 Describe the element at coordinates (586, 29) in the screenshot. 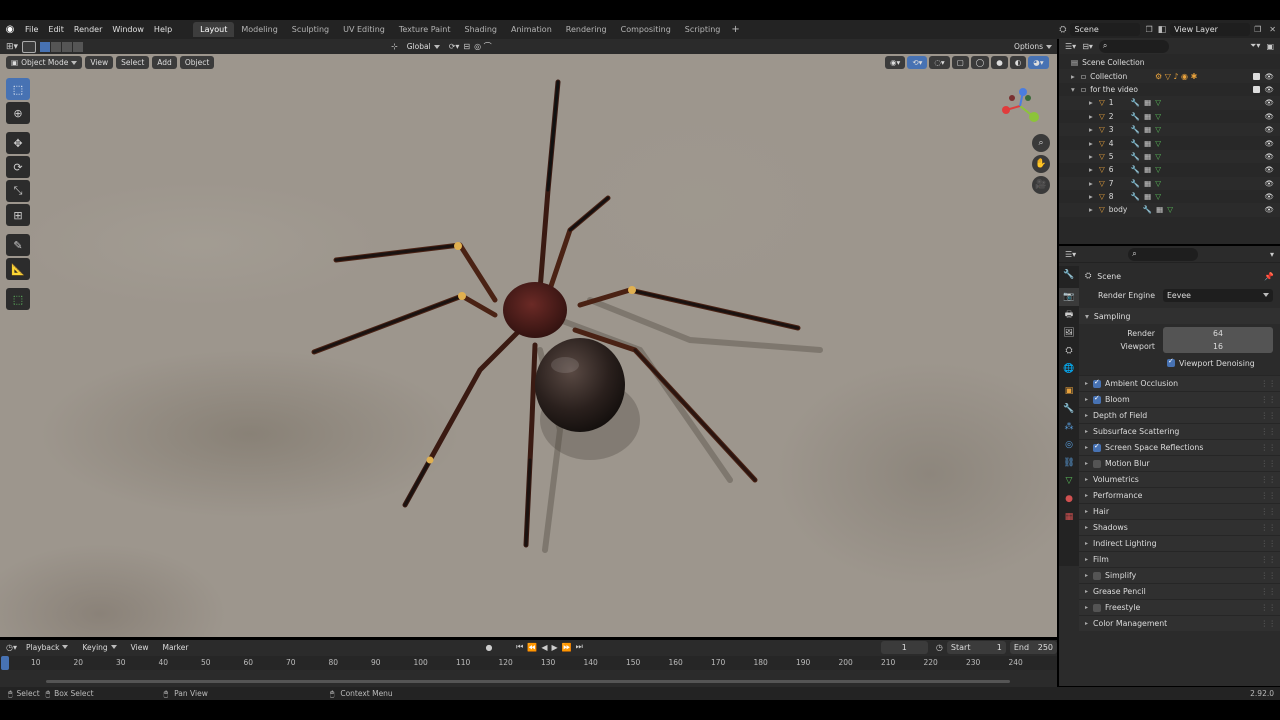

I see `tab-rendering: Rendering` at that location.